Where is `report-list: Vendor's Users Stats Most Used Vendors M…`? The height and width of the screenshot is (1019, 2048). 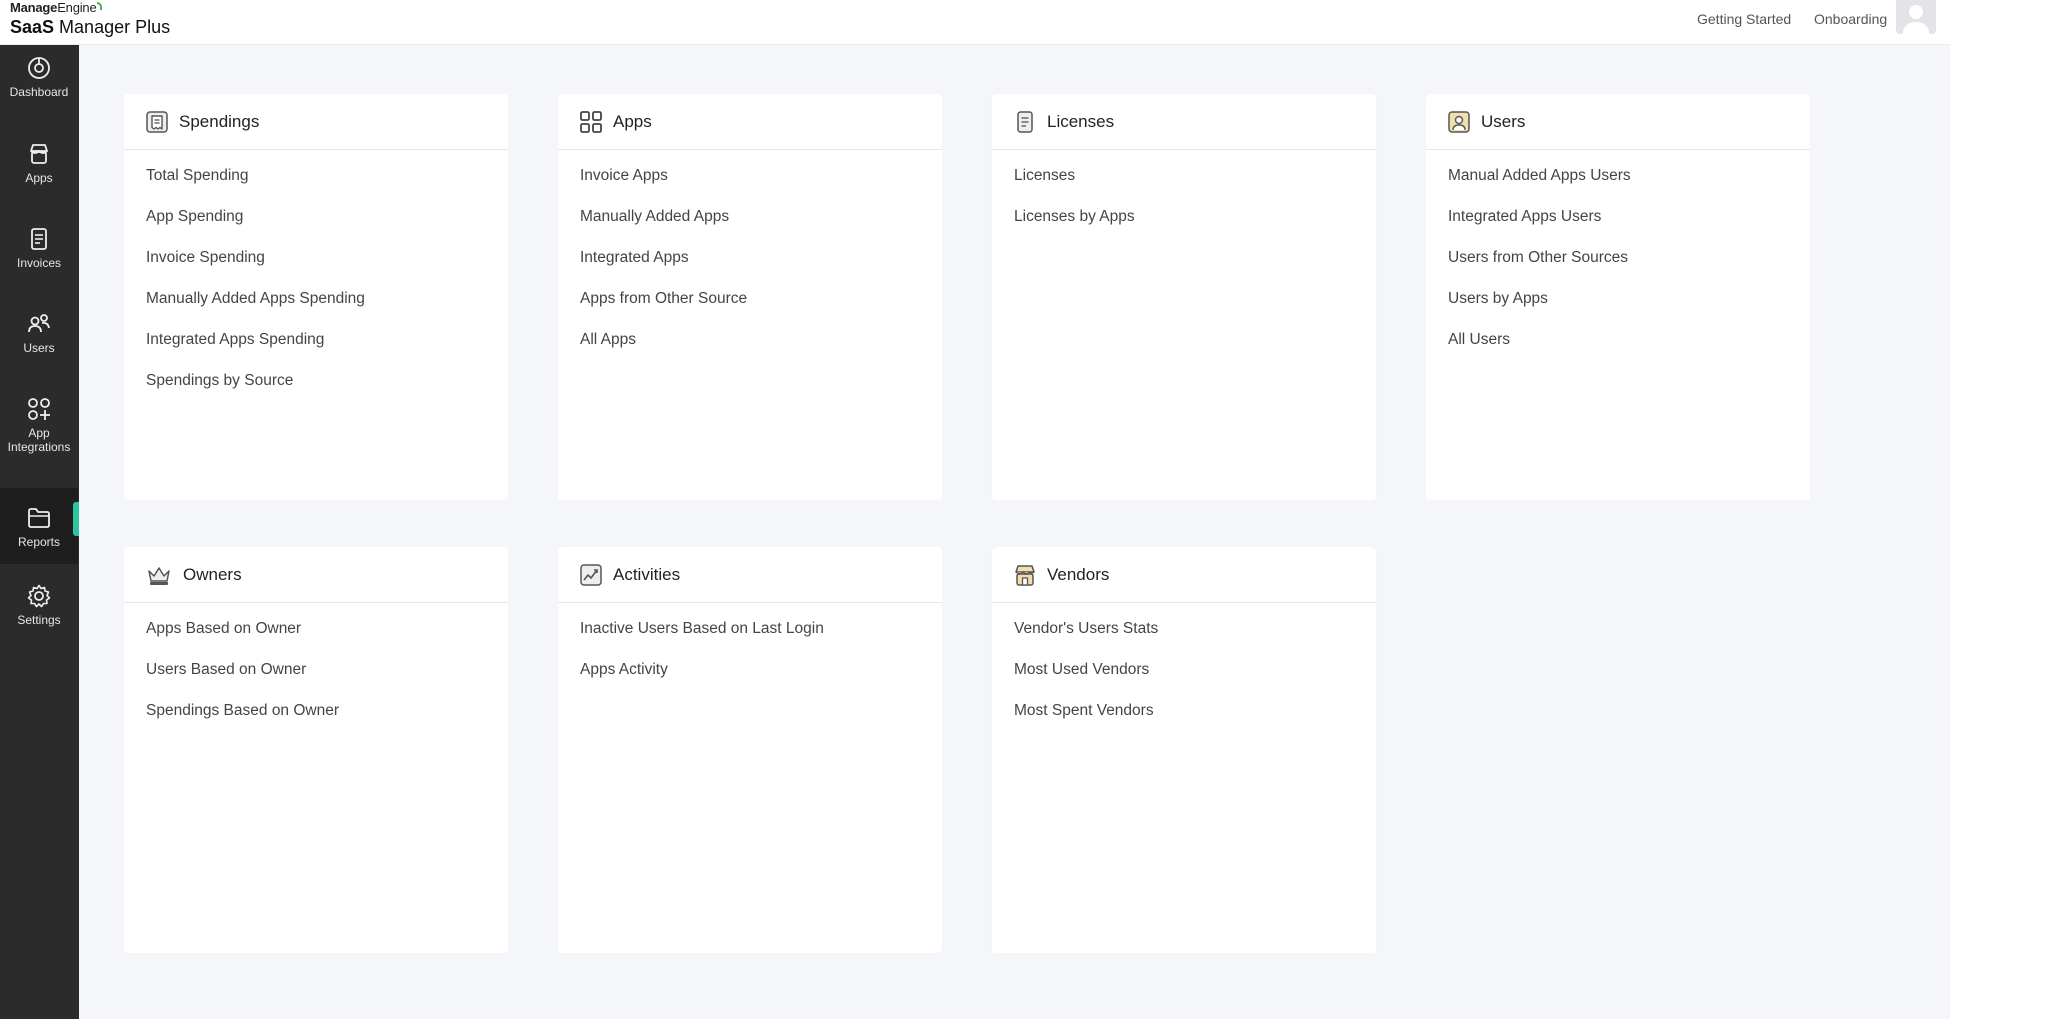 report-list: Vendor's Users Stats Most Used Vendors M… is located at coordinates (1184, 672).